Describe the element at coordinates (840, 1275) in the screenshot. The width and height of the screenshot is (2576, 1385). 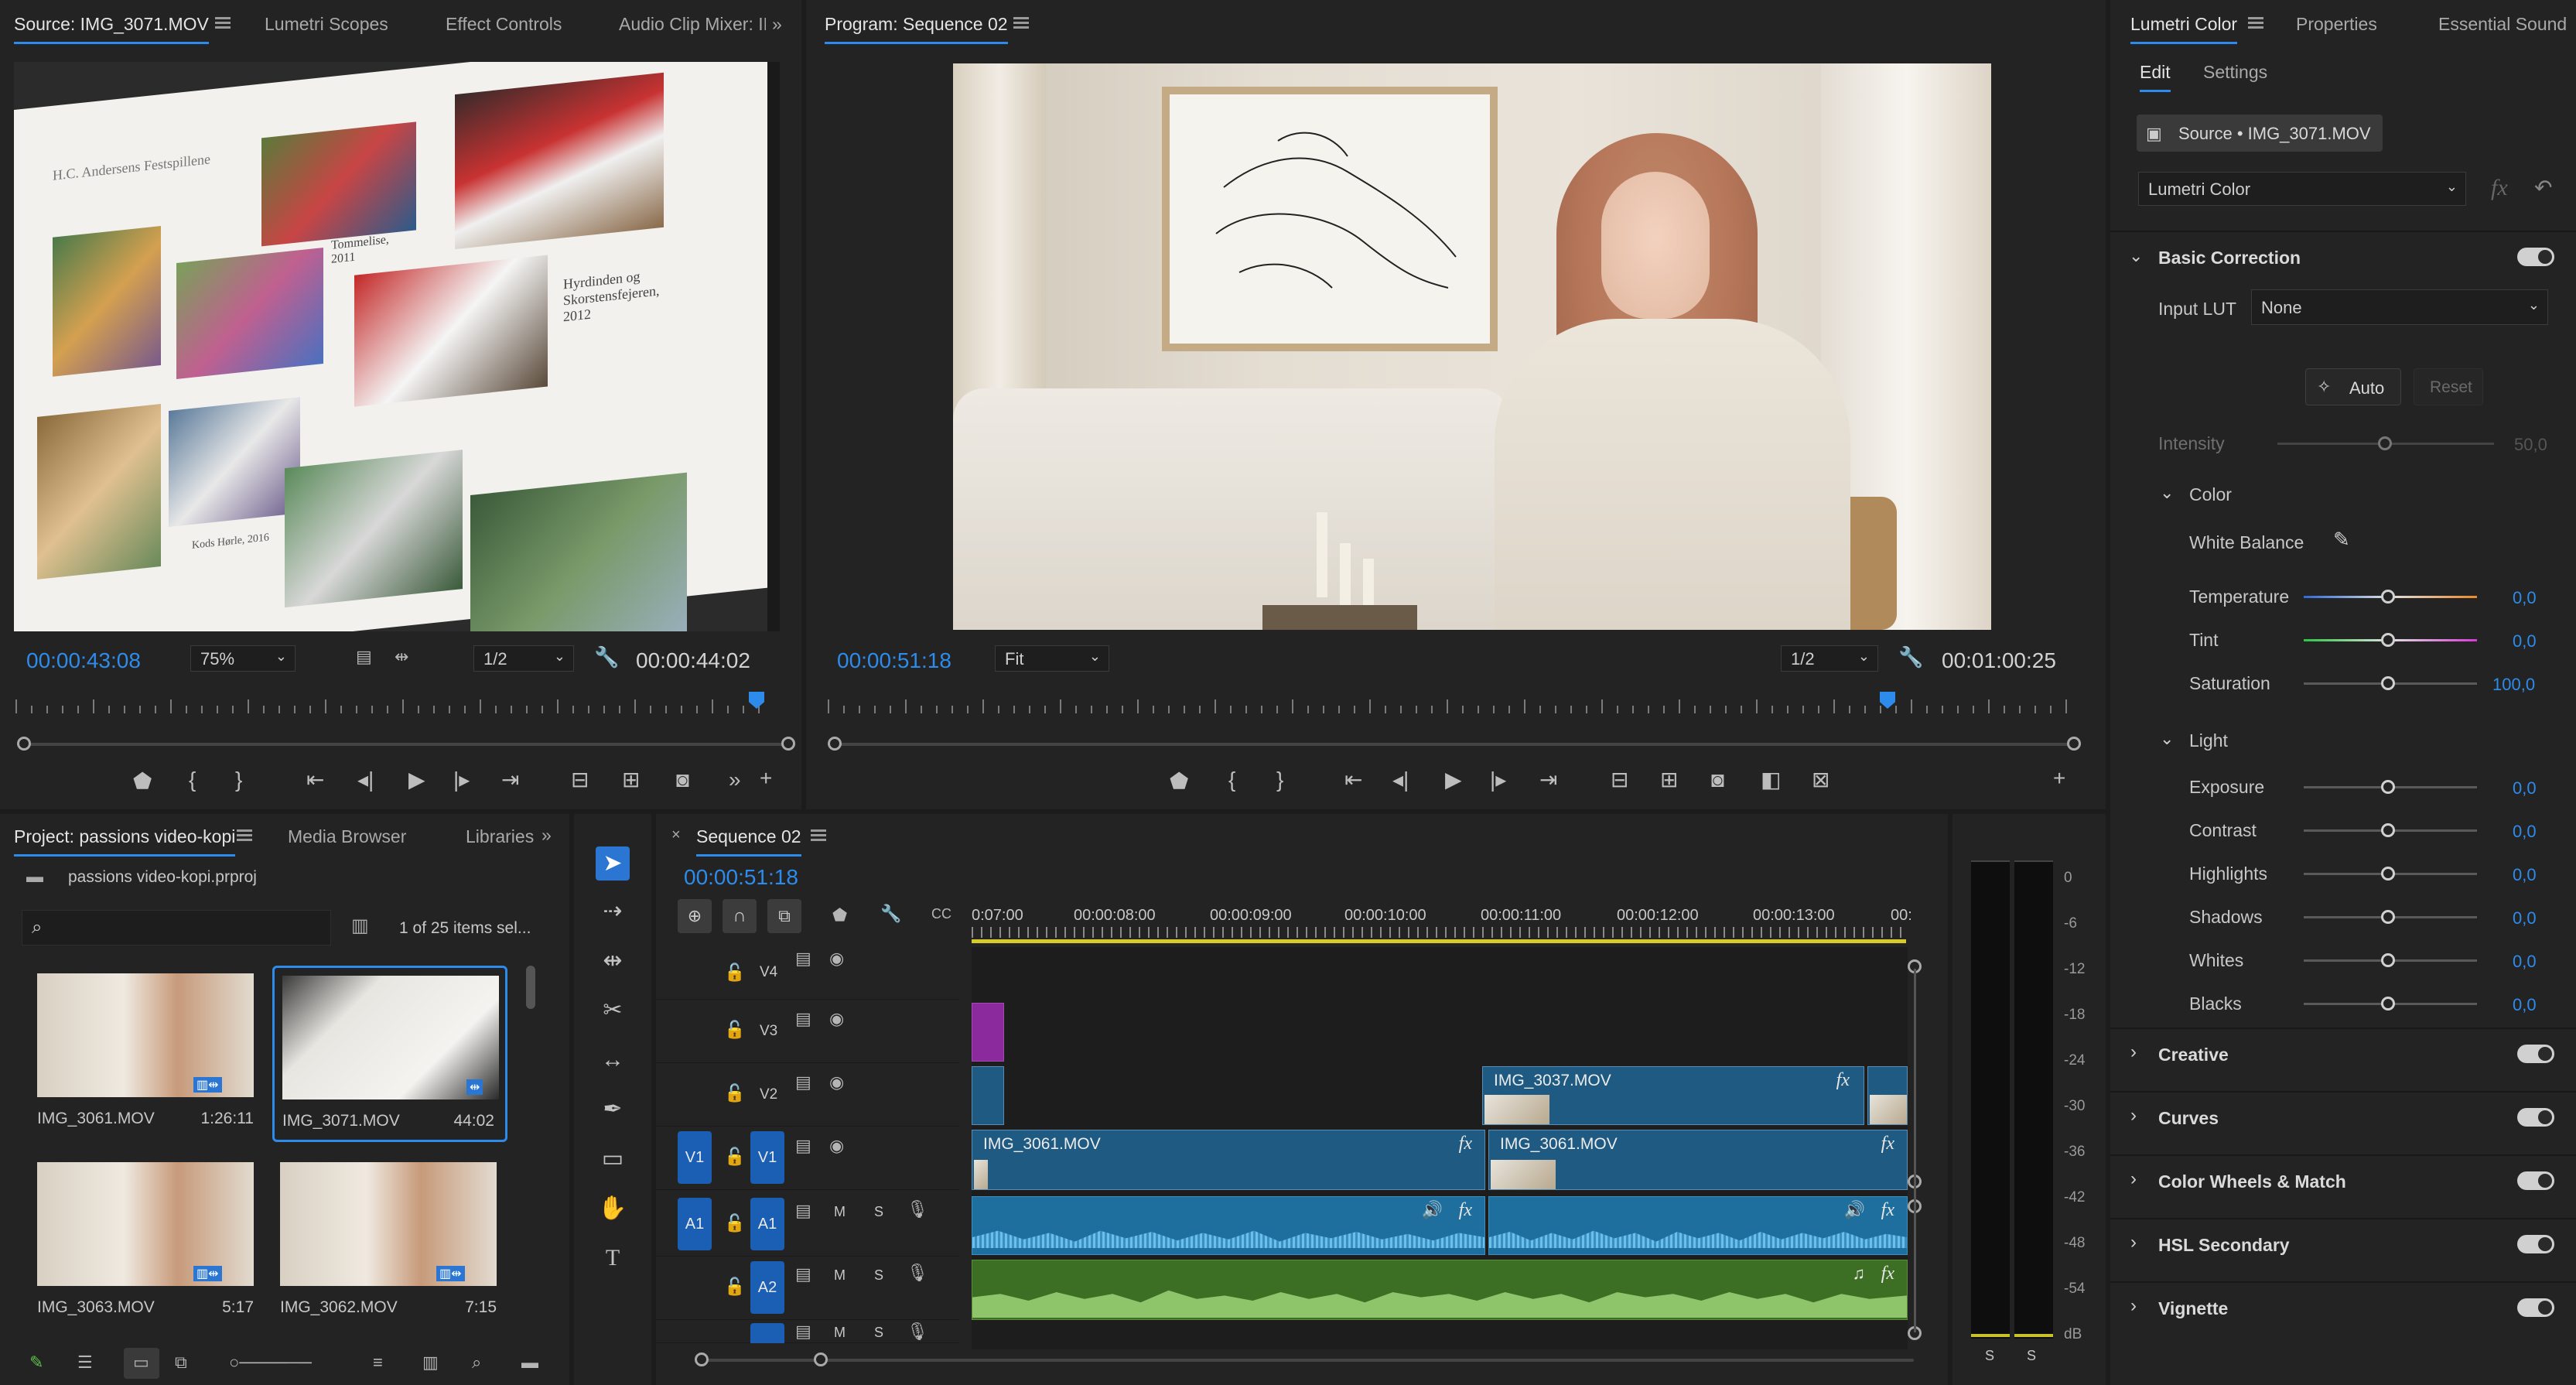
I see `mute-a2: M` at that location.